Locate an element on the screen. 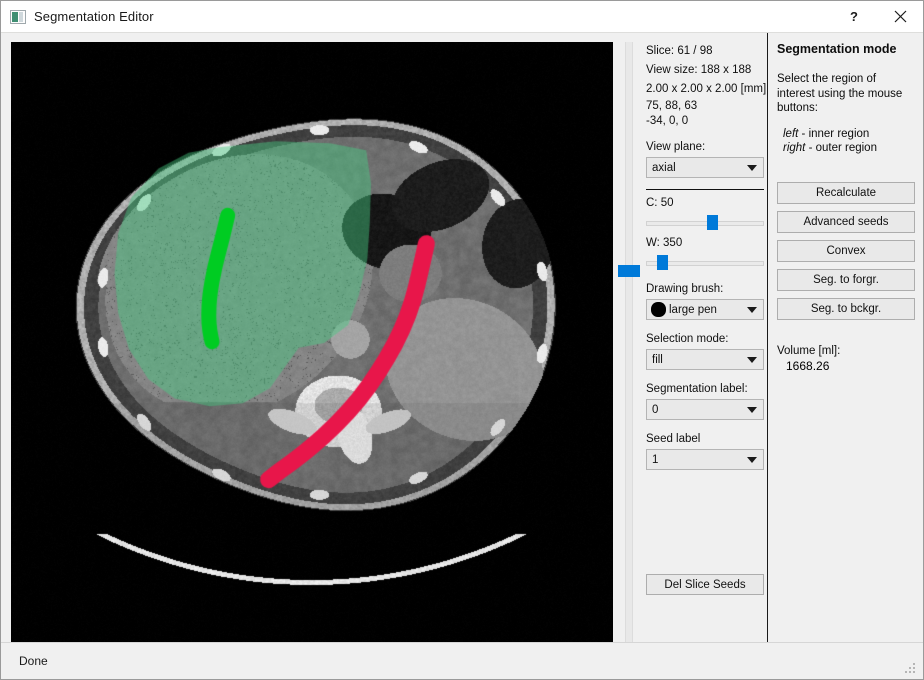 The width and height of the screenshot is (924, 680). width-slider is located at coordinates (705, 262).